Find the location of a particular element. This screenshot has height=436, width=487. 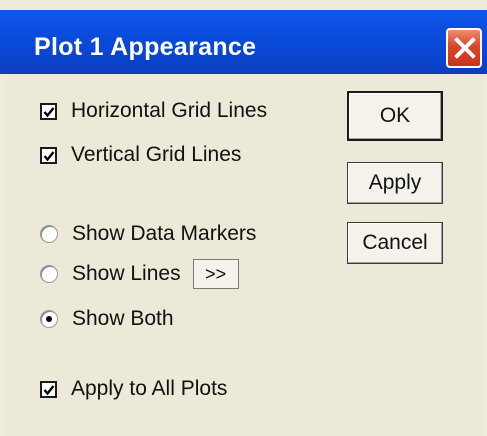

close-icon is located at coordinates (465, 48).